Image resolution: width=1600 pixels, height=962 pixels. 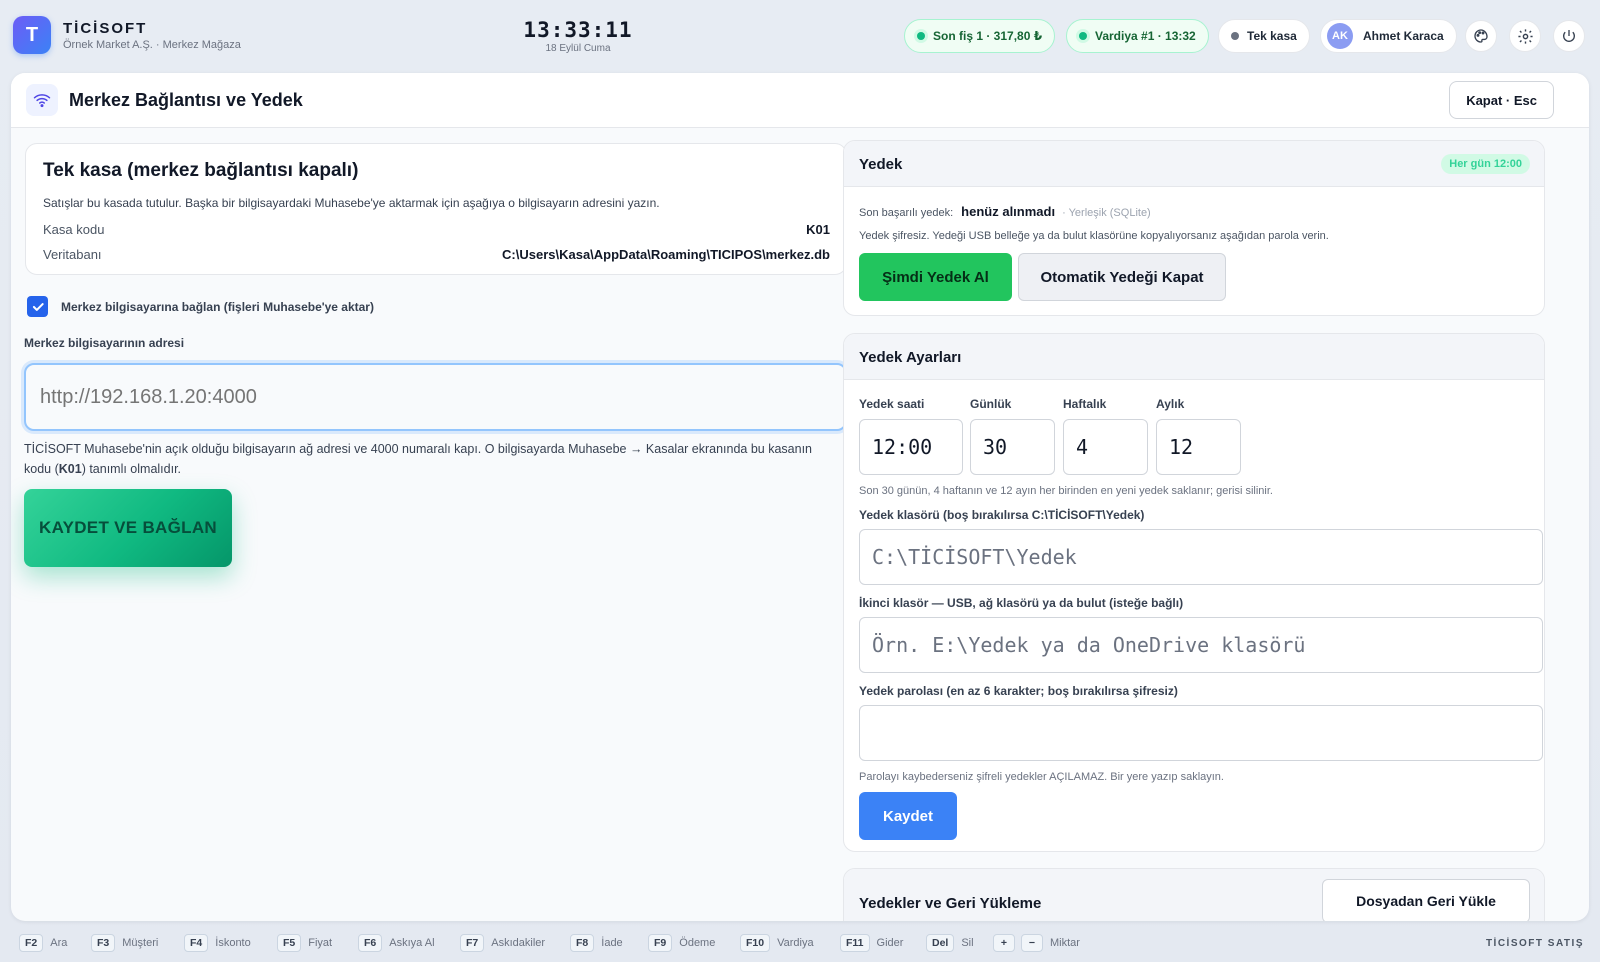 What do you see at coordinates (1145, 36) in the screenshot?
I see `shift-text: Vardiya #1 · 13:32` at bounding box center [1145, 36].